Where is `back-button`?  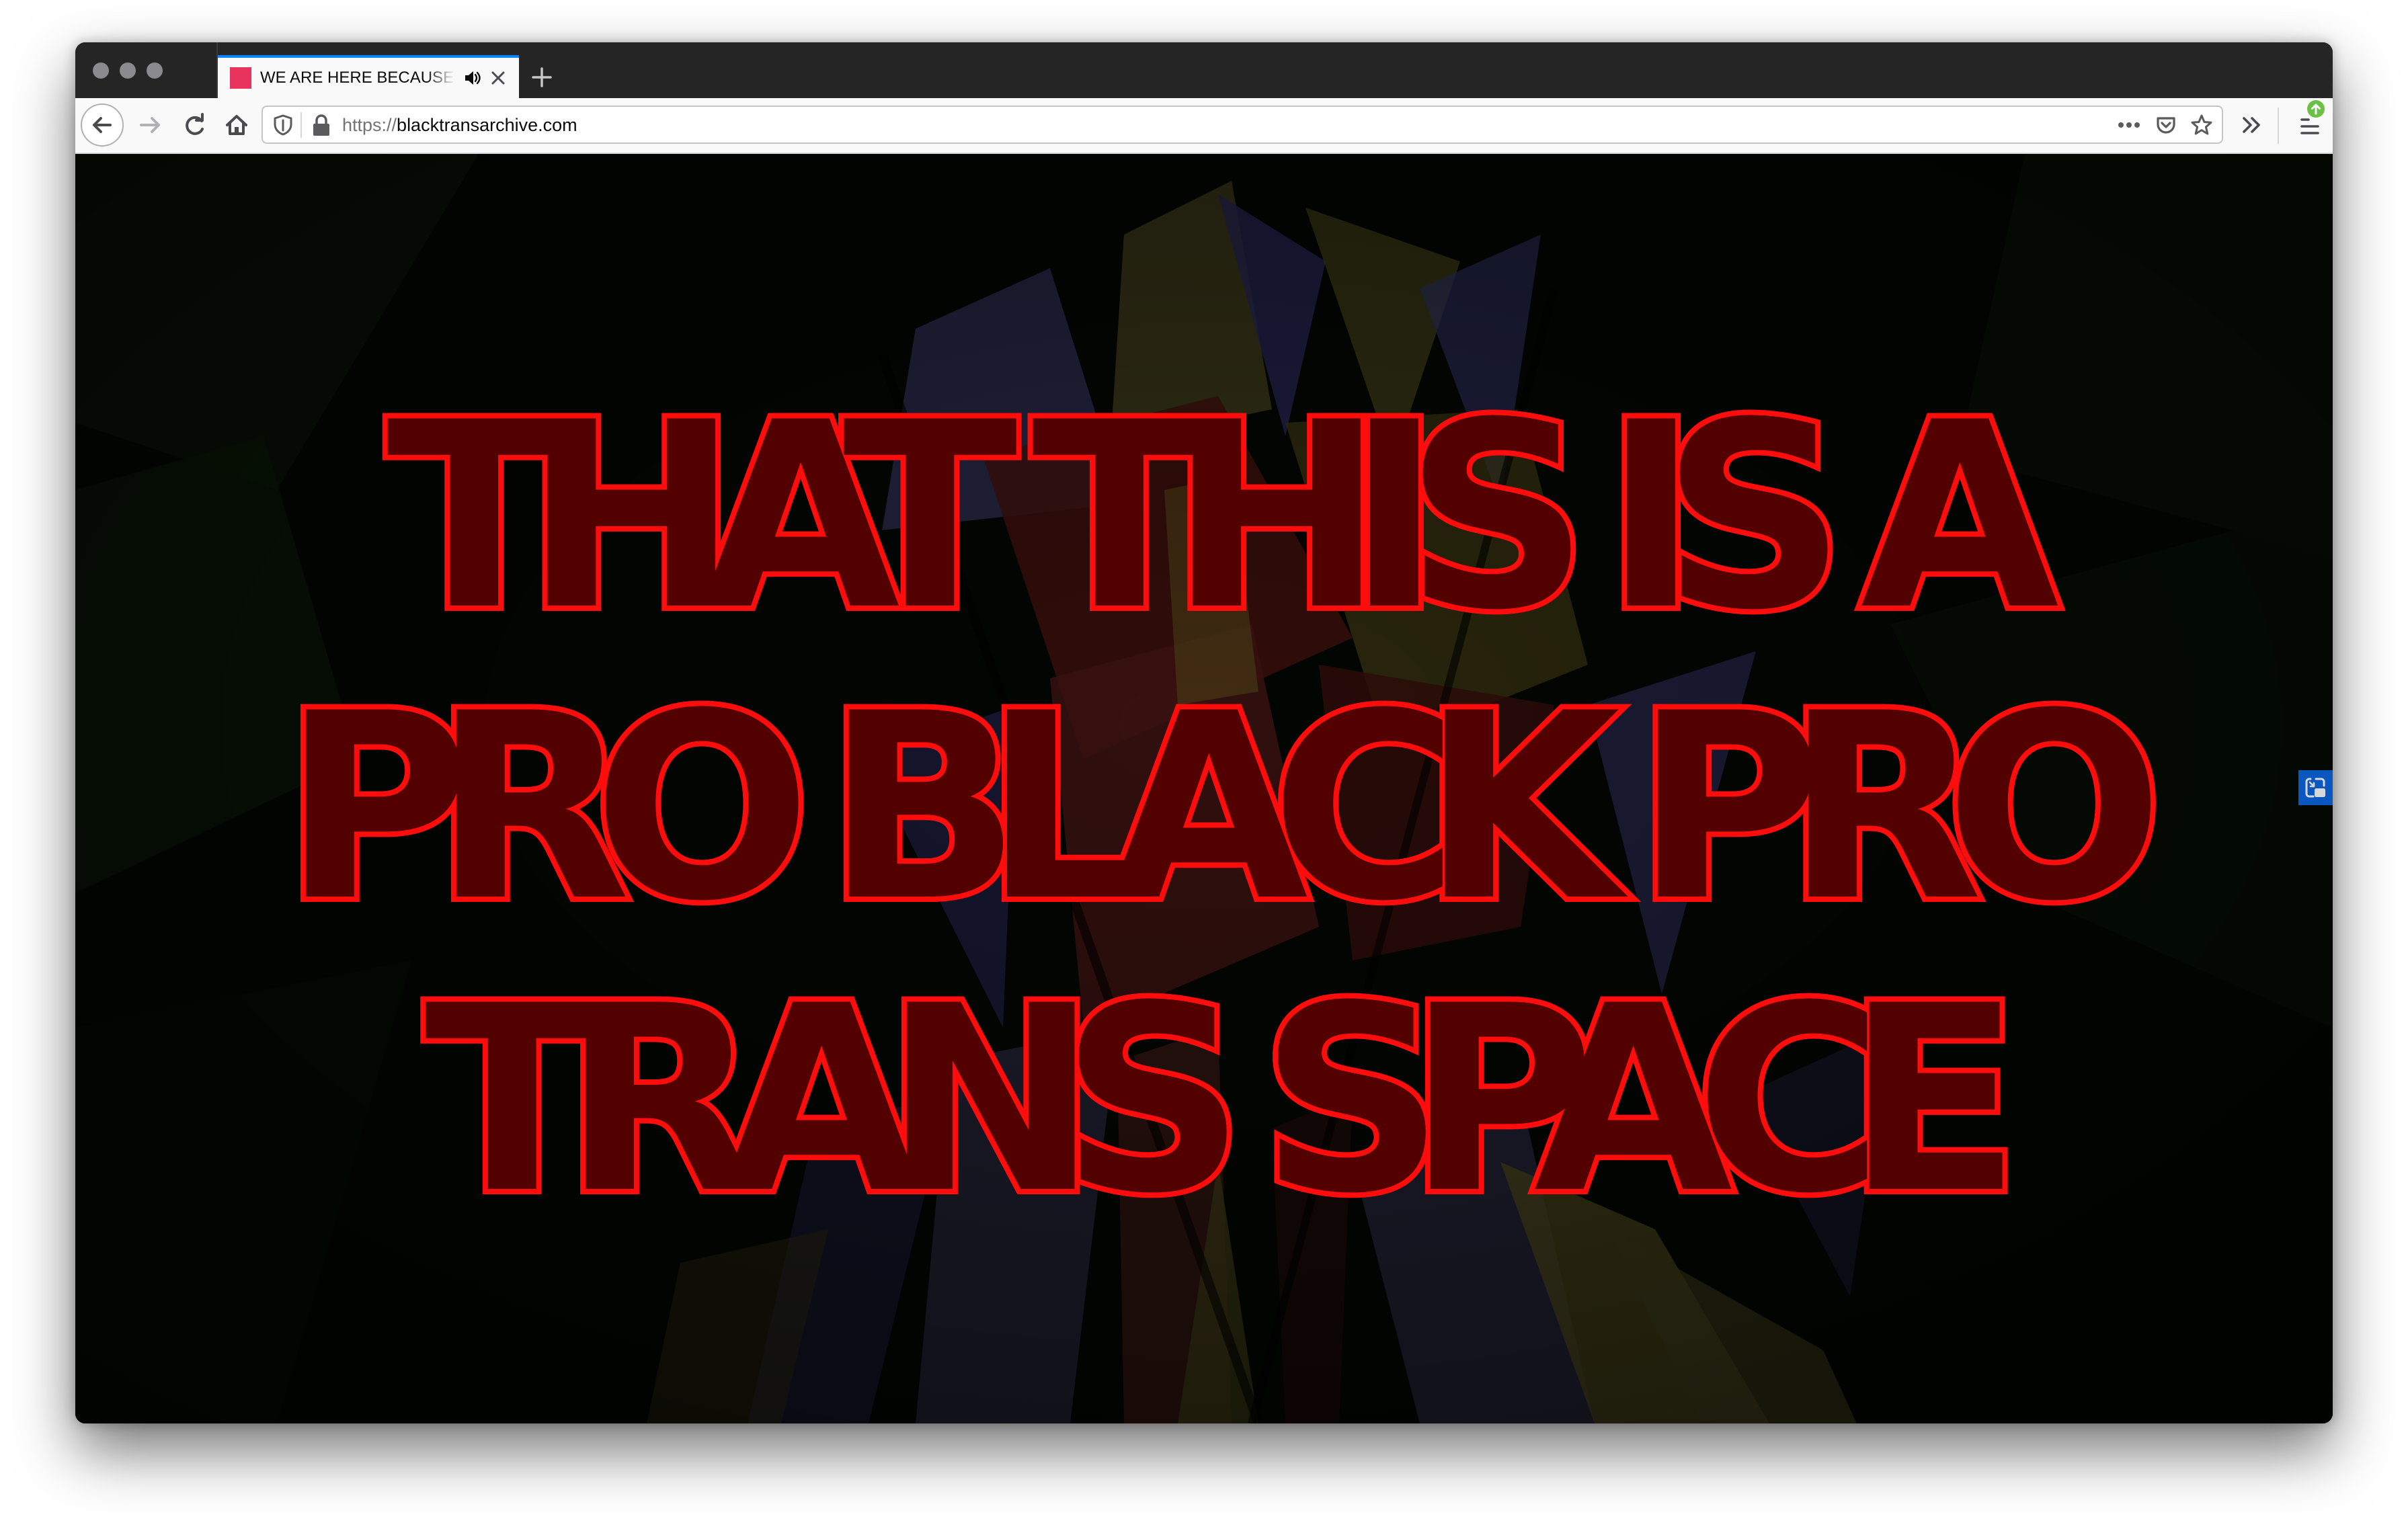 back-button is located at coordinates (102, 126).